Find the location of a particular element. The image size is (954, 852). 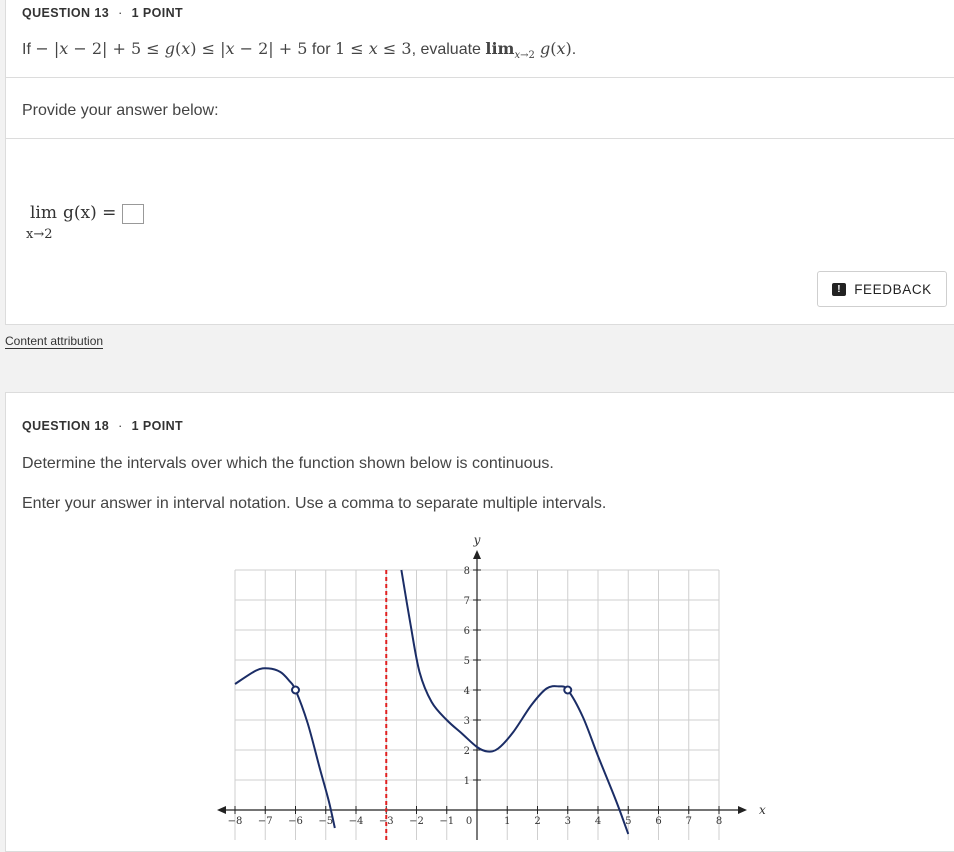

question-header: QUESTION 18 · 1 POINT is located at coordinates (103, 426).